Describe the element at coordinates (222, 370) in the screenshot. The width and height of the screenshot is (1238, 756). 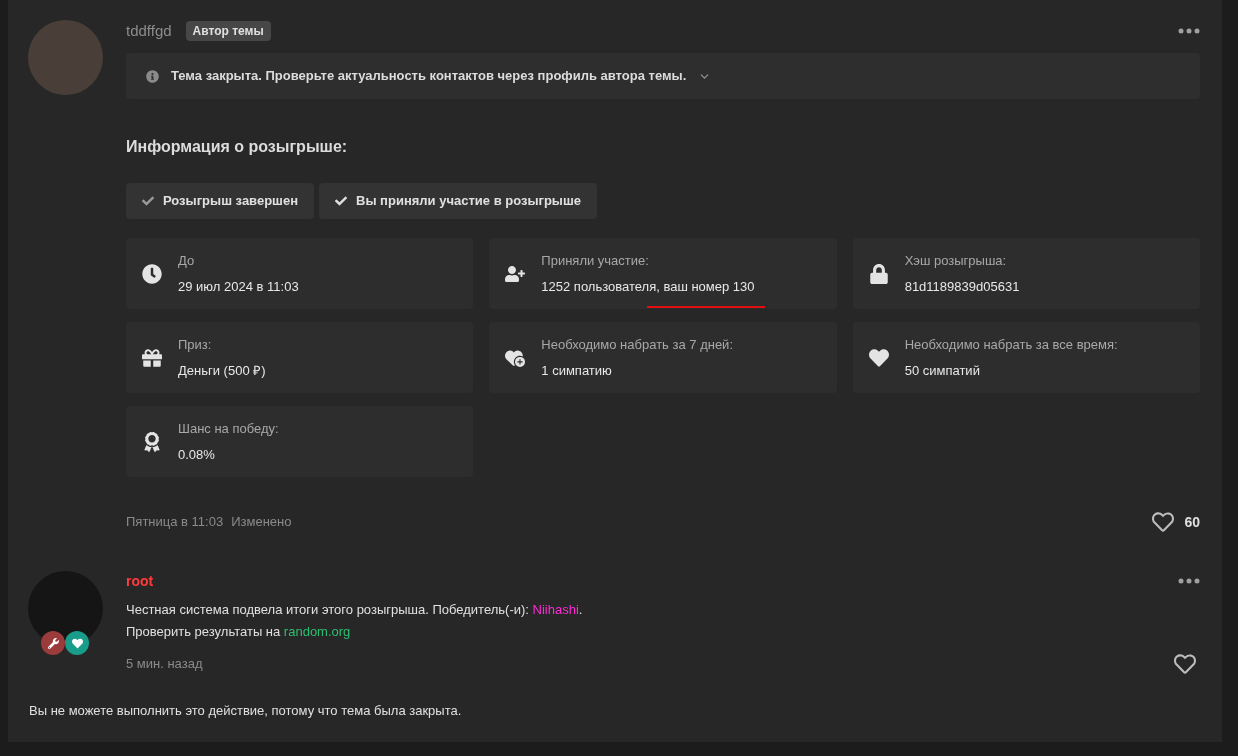
I see `info-value: Деньги (500 ₽)` at that location.